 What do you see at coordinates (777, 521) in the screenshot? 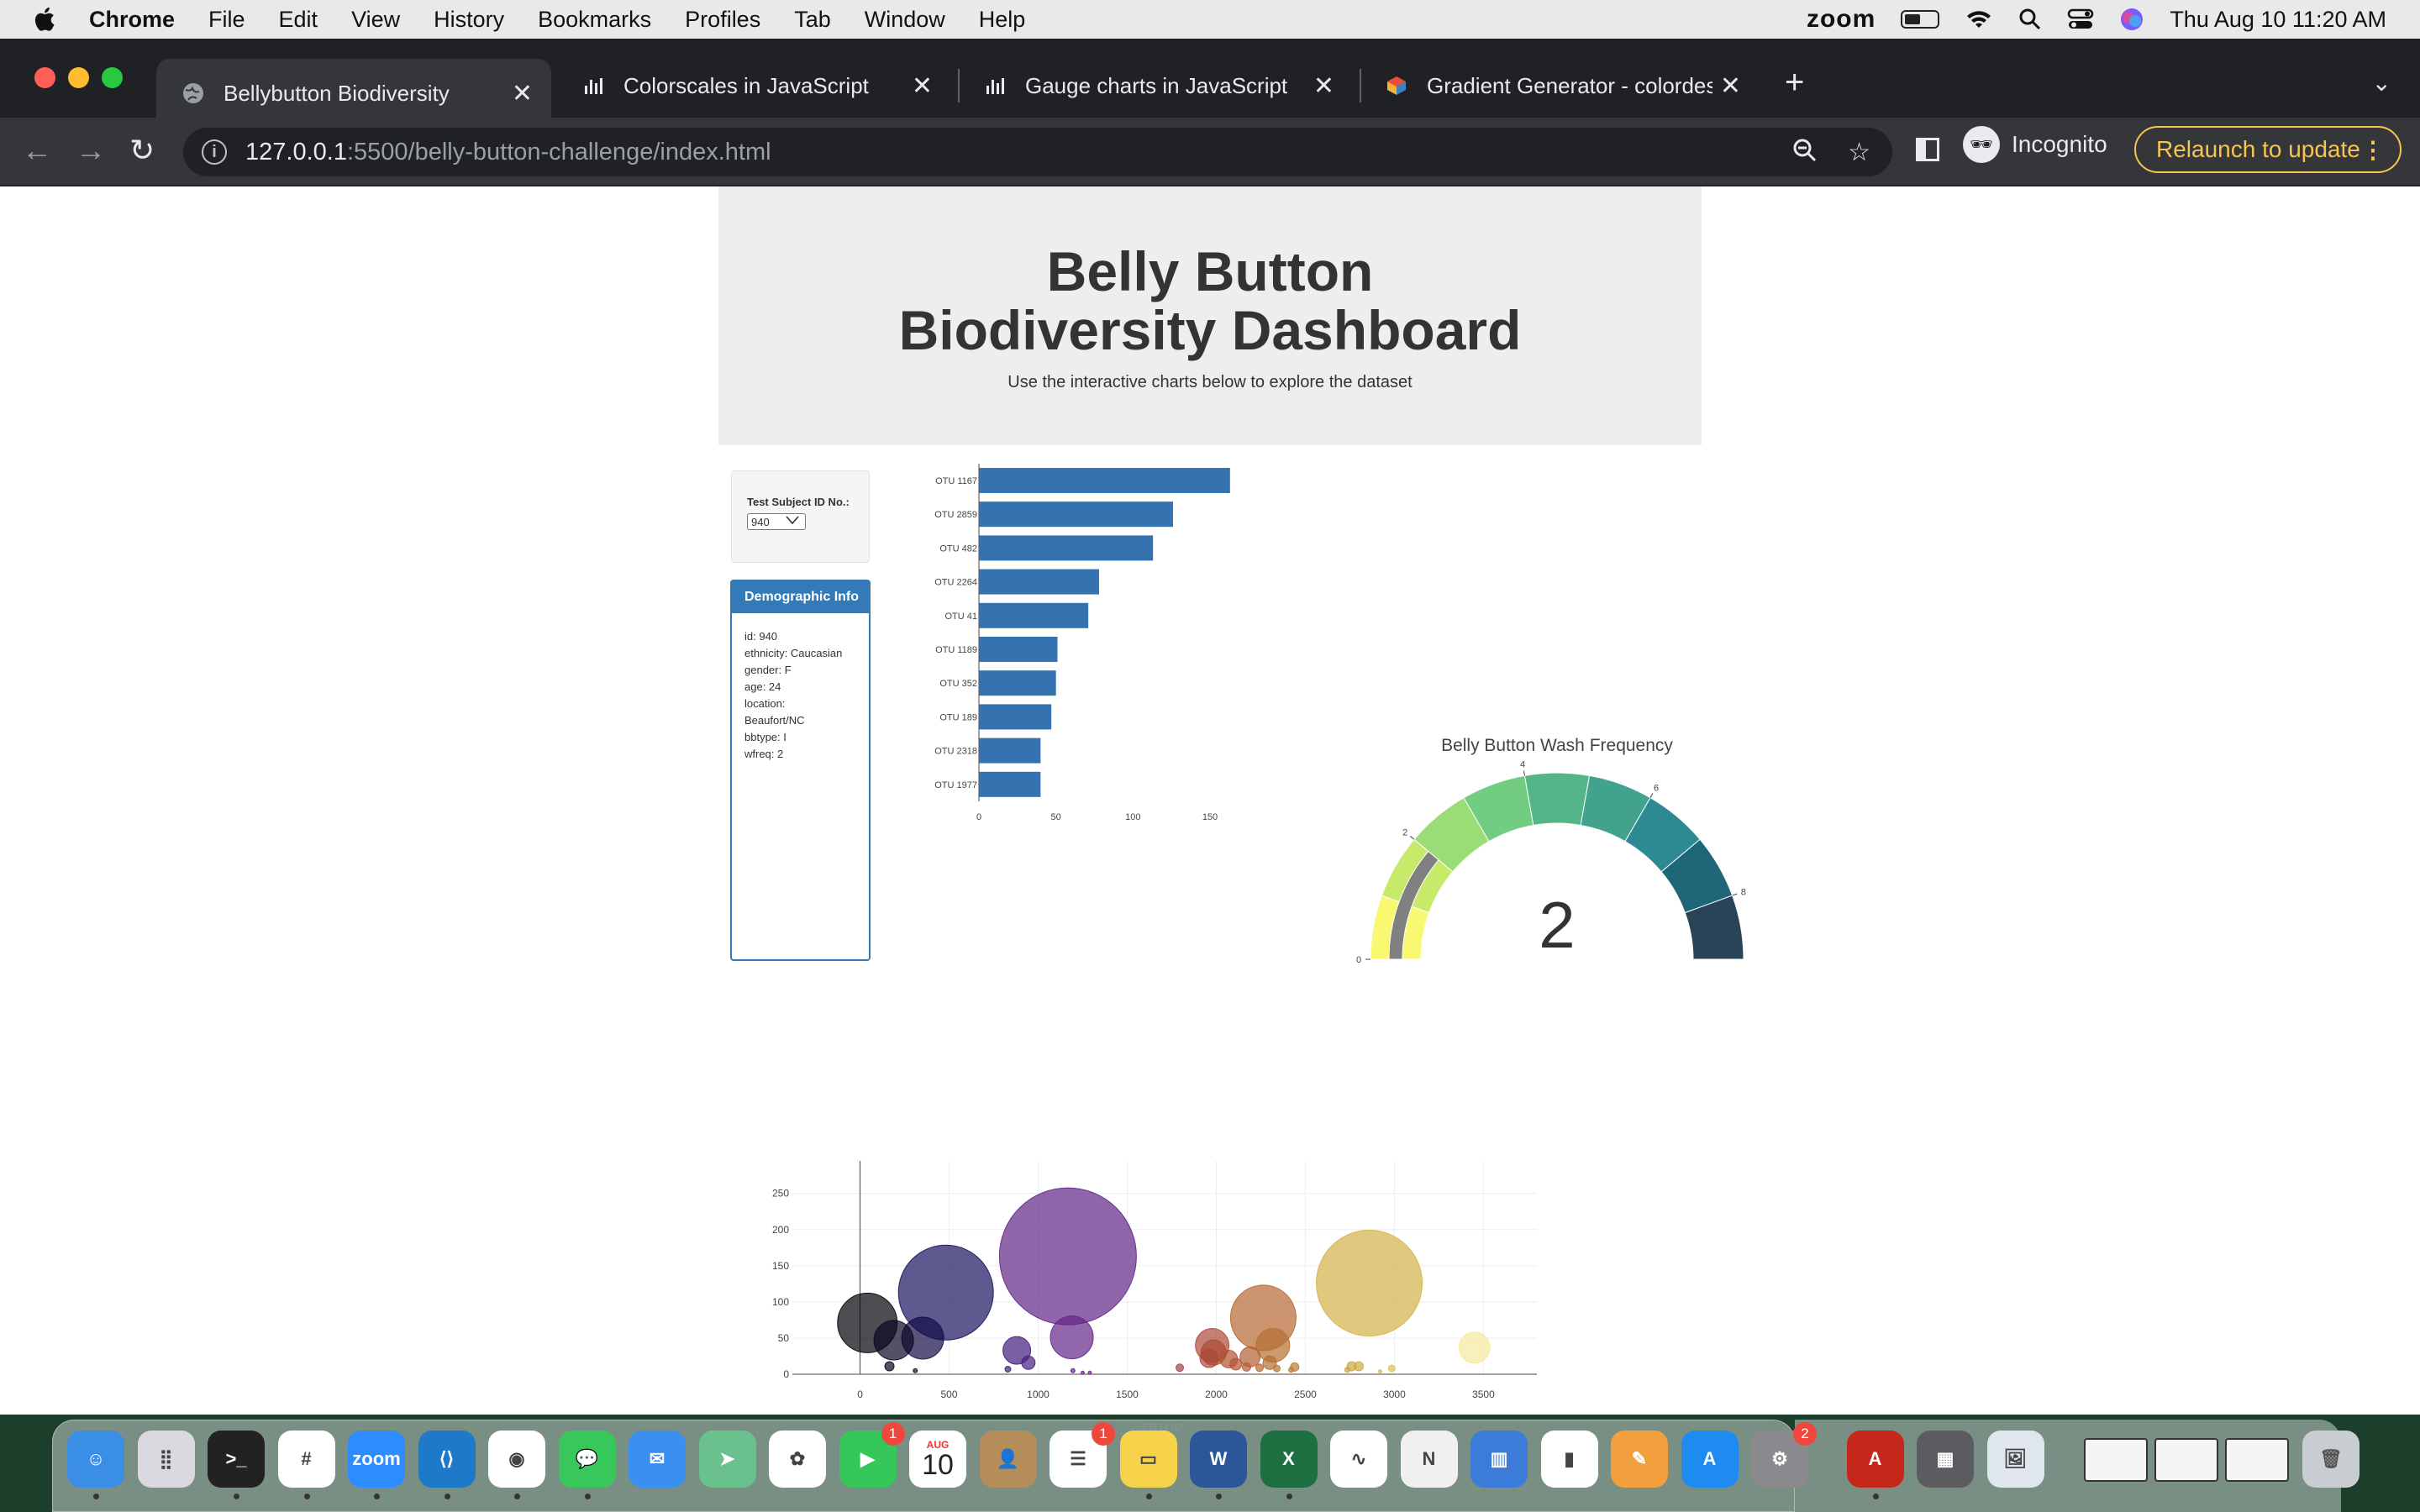
I see `subject-id-select: 940` at bounding box center [777, 521].